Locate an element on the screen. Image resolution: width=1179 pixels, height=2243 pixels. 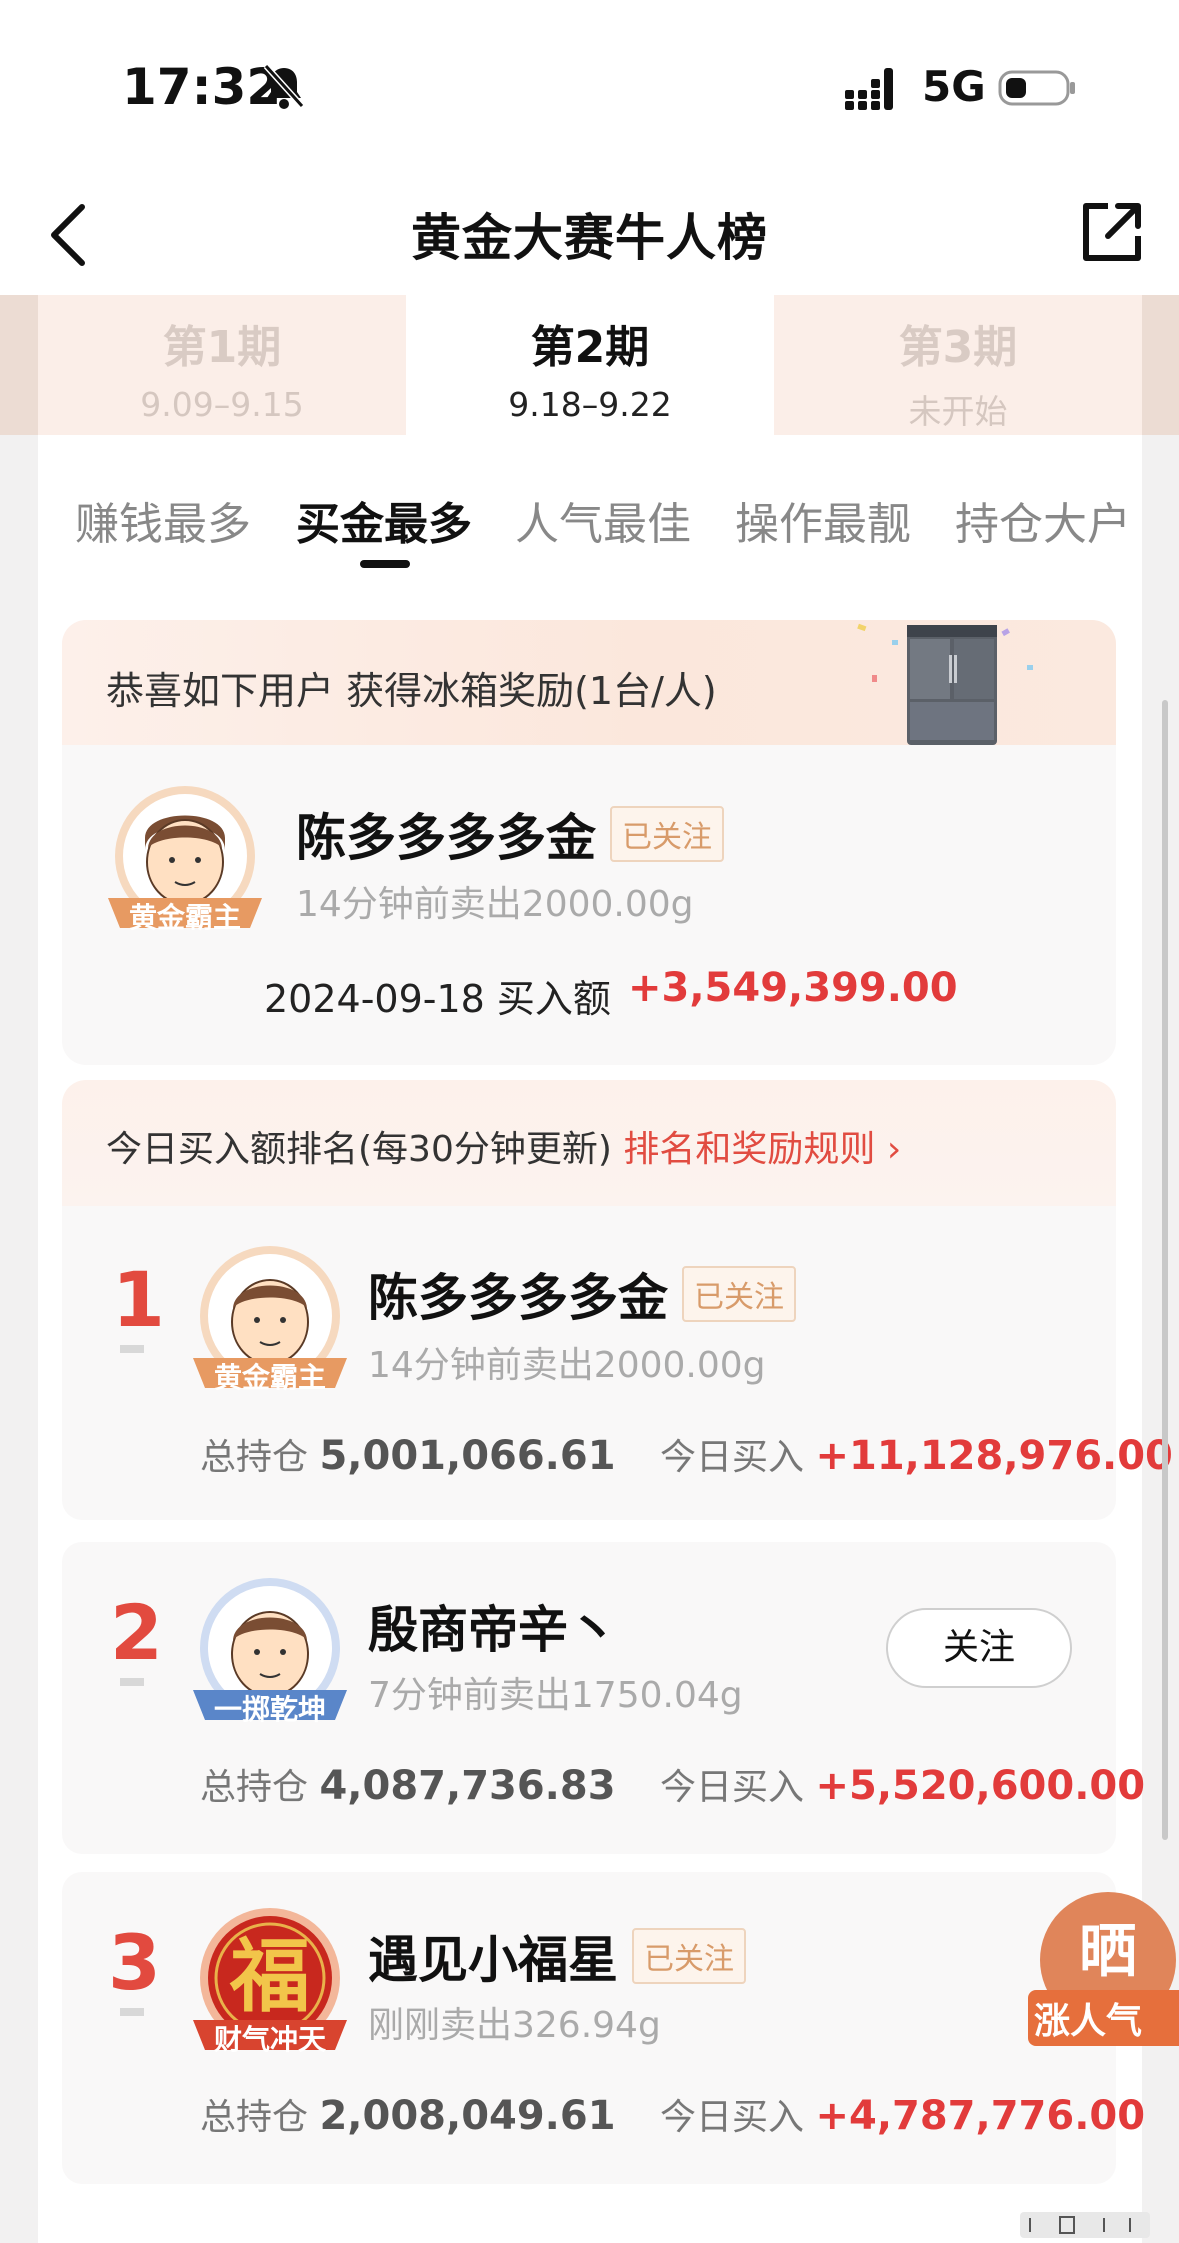
user-name: 陈多多多多金 is located at coordinates (518, 1294).